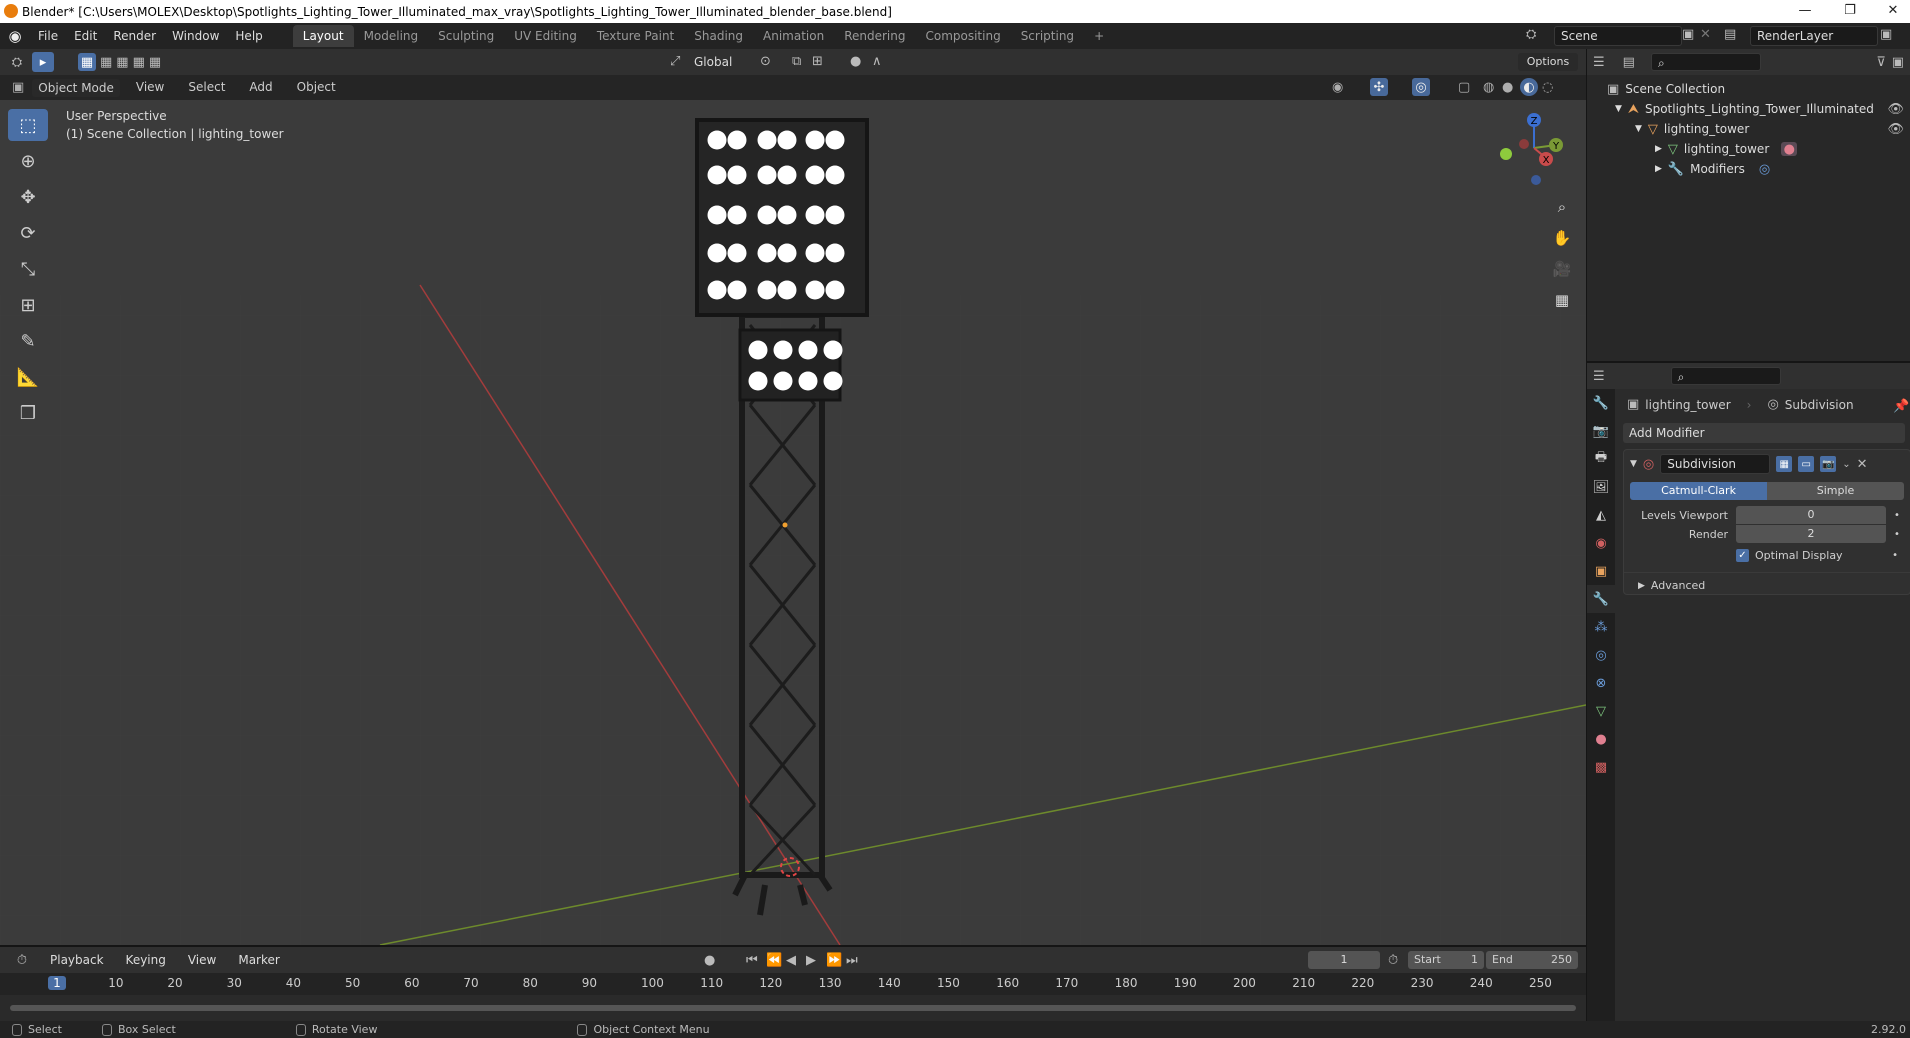 The image size is (1910, 1038). Describe the element at coordinates (22, 960) in the screenshot. I see `timeline-editor-icon: ⏱` at that location.